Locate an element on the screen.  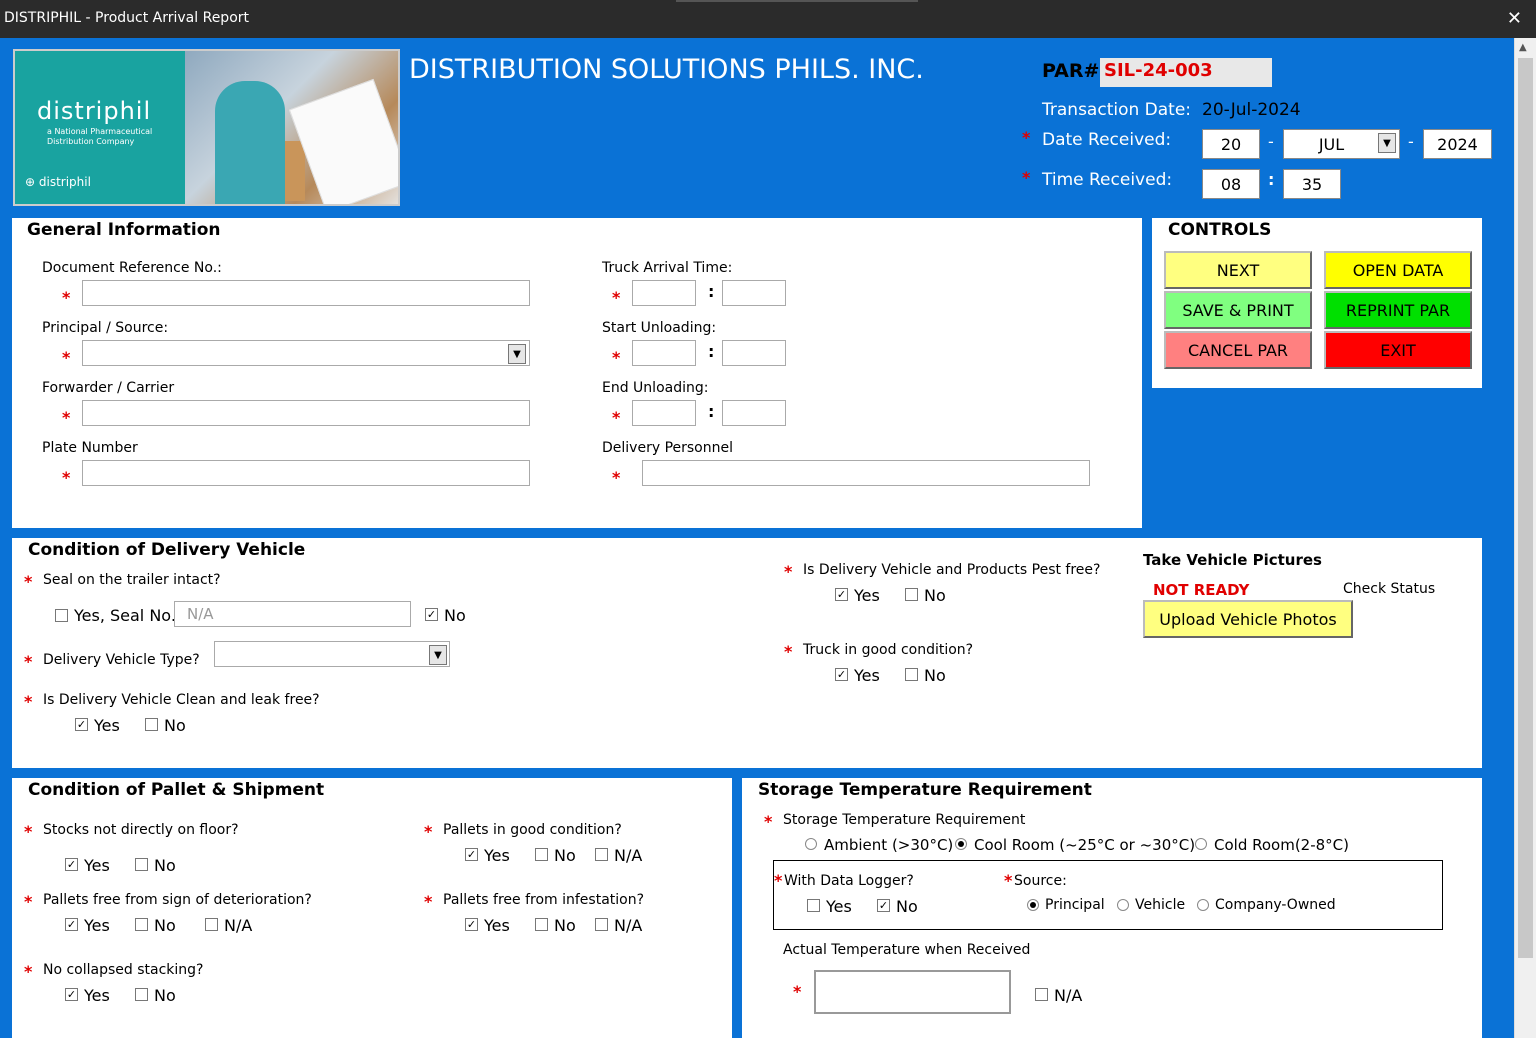
date-dash: - is located at coordinates (1271, 141).